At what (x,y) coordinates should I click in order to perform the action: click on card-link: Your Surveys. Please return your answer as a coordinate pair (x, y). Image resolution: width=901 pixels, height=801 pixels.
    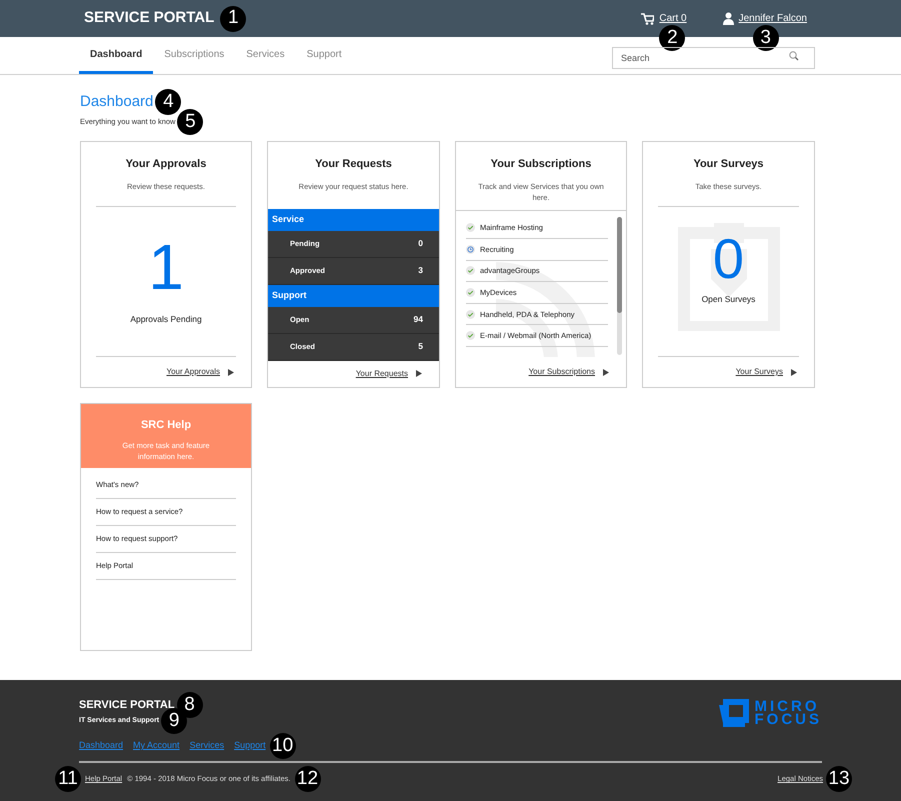
    Looking at the image, I should click on (759, 372).